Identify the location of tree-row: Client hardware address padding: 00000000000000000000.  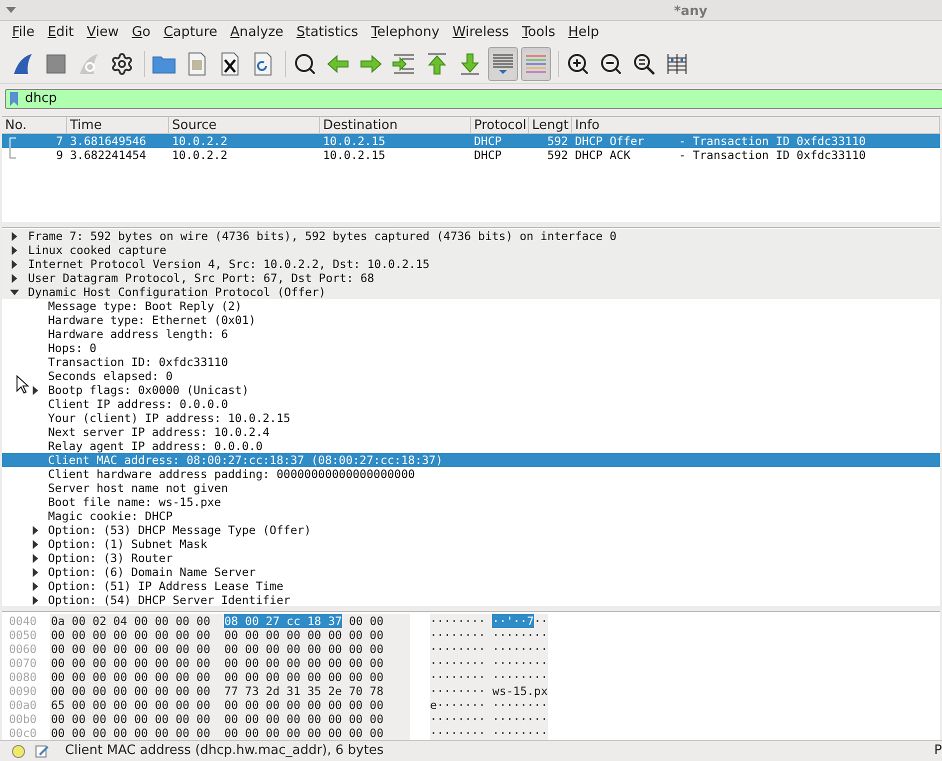
(471, 474).